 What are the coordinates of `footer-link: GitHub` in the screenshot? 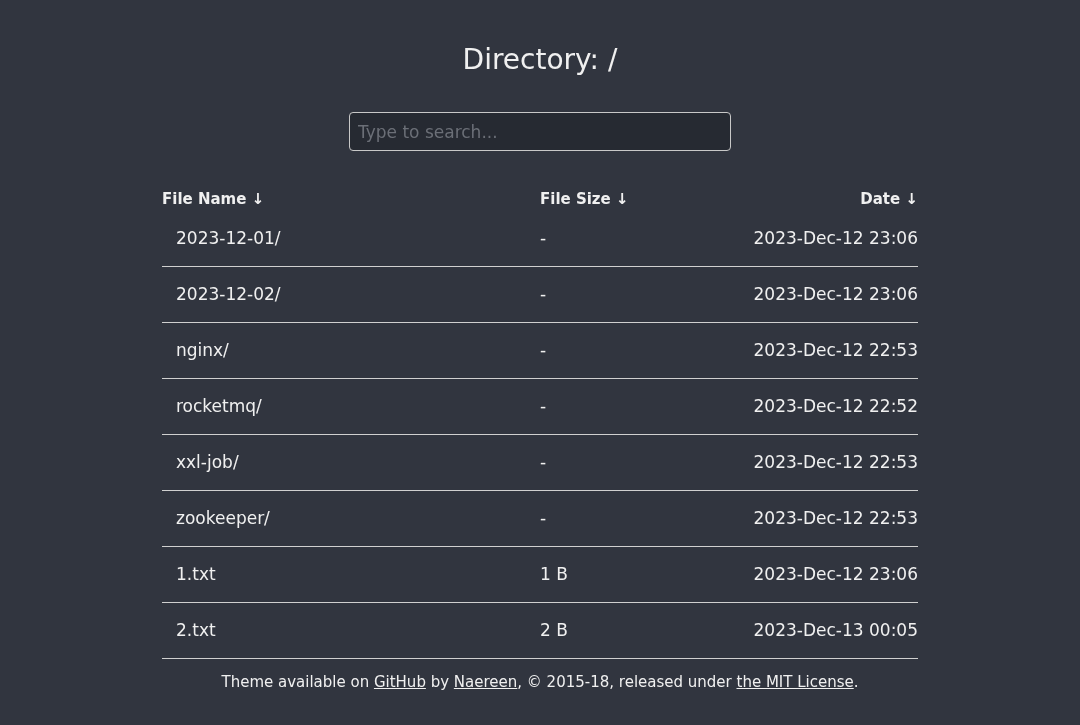 It's located at (399, 682).